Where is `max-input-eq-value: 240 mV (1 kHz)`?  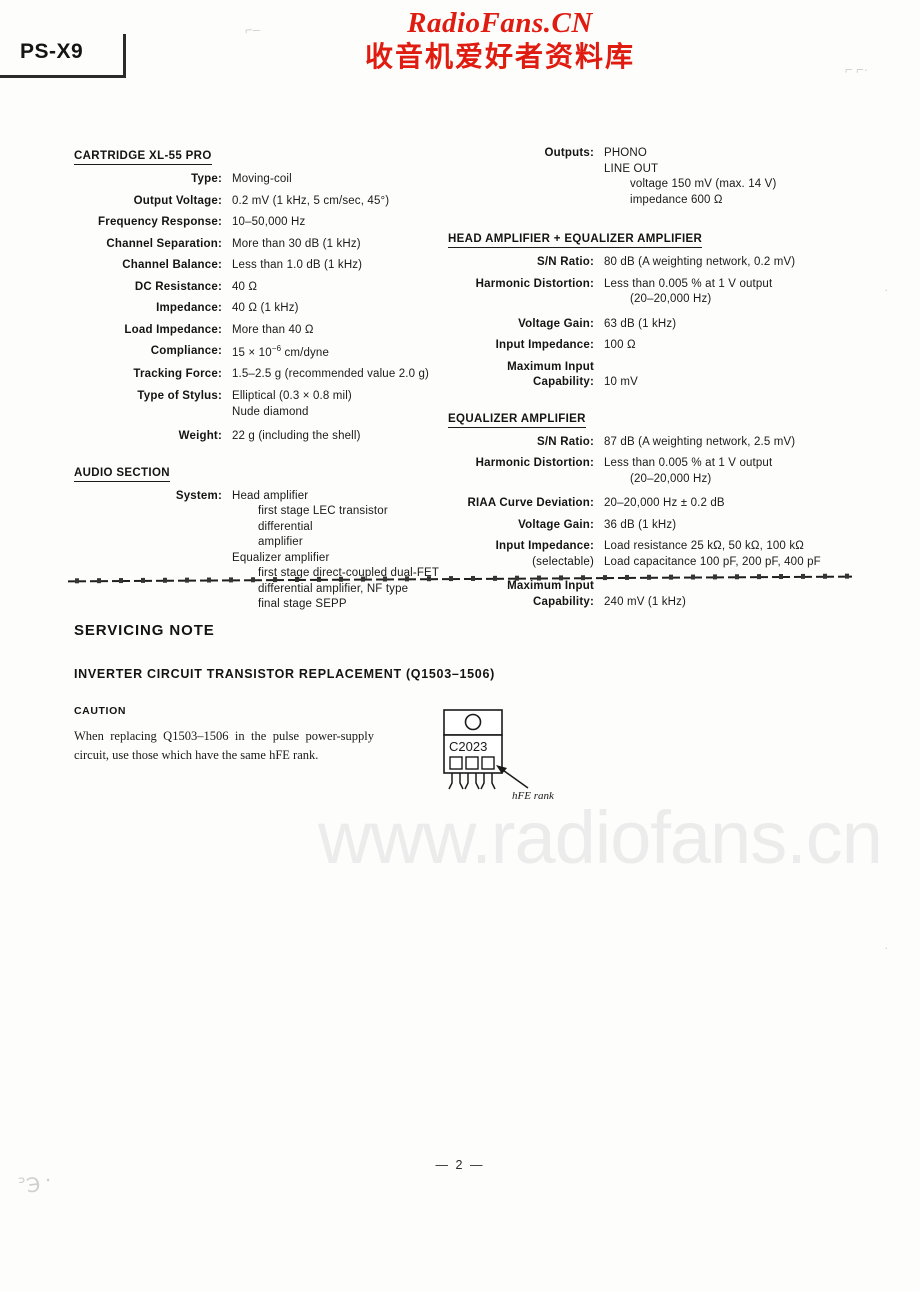 max-input-eq-value: 240 mV (1 kHz) is located at coordinates (645, 601).